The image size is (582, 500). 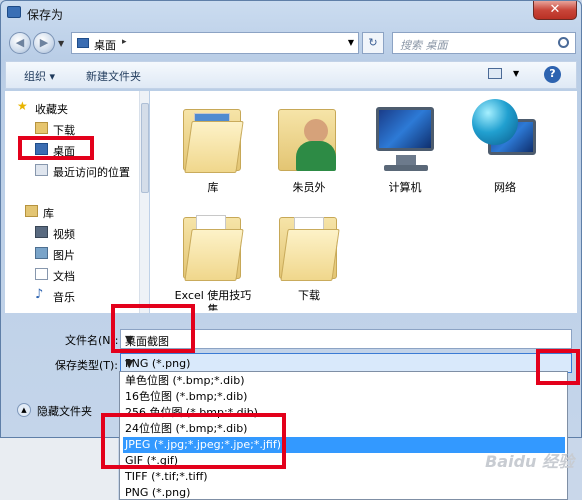 What do you see at coordinates (83, 43) in the screenshot?
I see `desktop-icon` at bounding box center [83, 43].